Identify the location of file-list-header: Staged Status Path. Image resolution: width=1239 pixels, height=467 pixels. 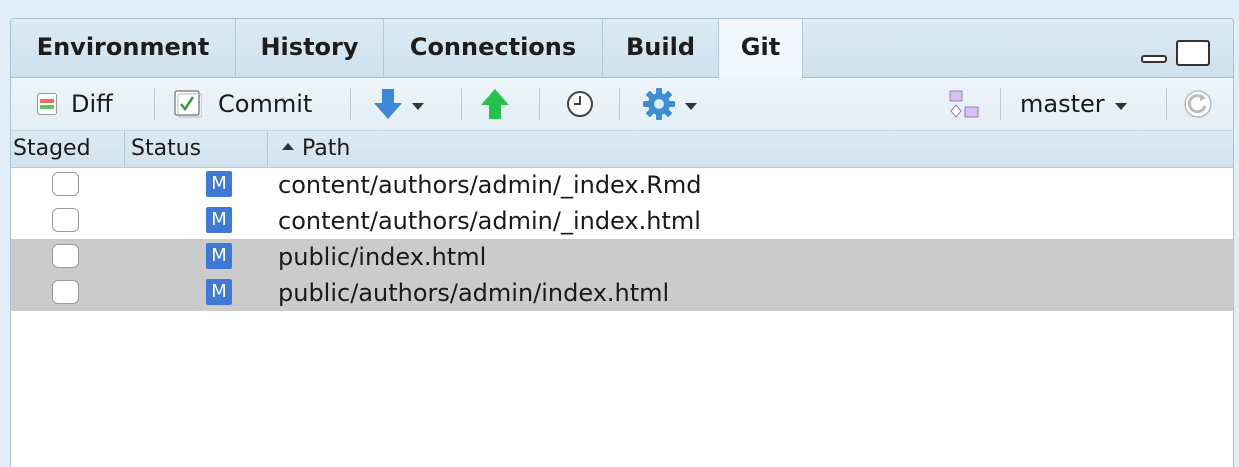
(622, 149).